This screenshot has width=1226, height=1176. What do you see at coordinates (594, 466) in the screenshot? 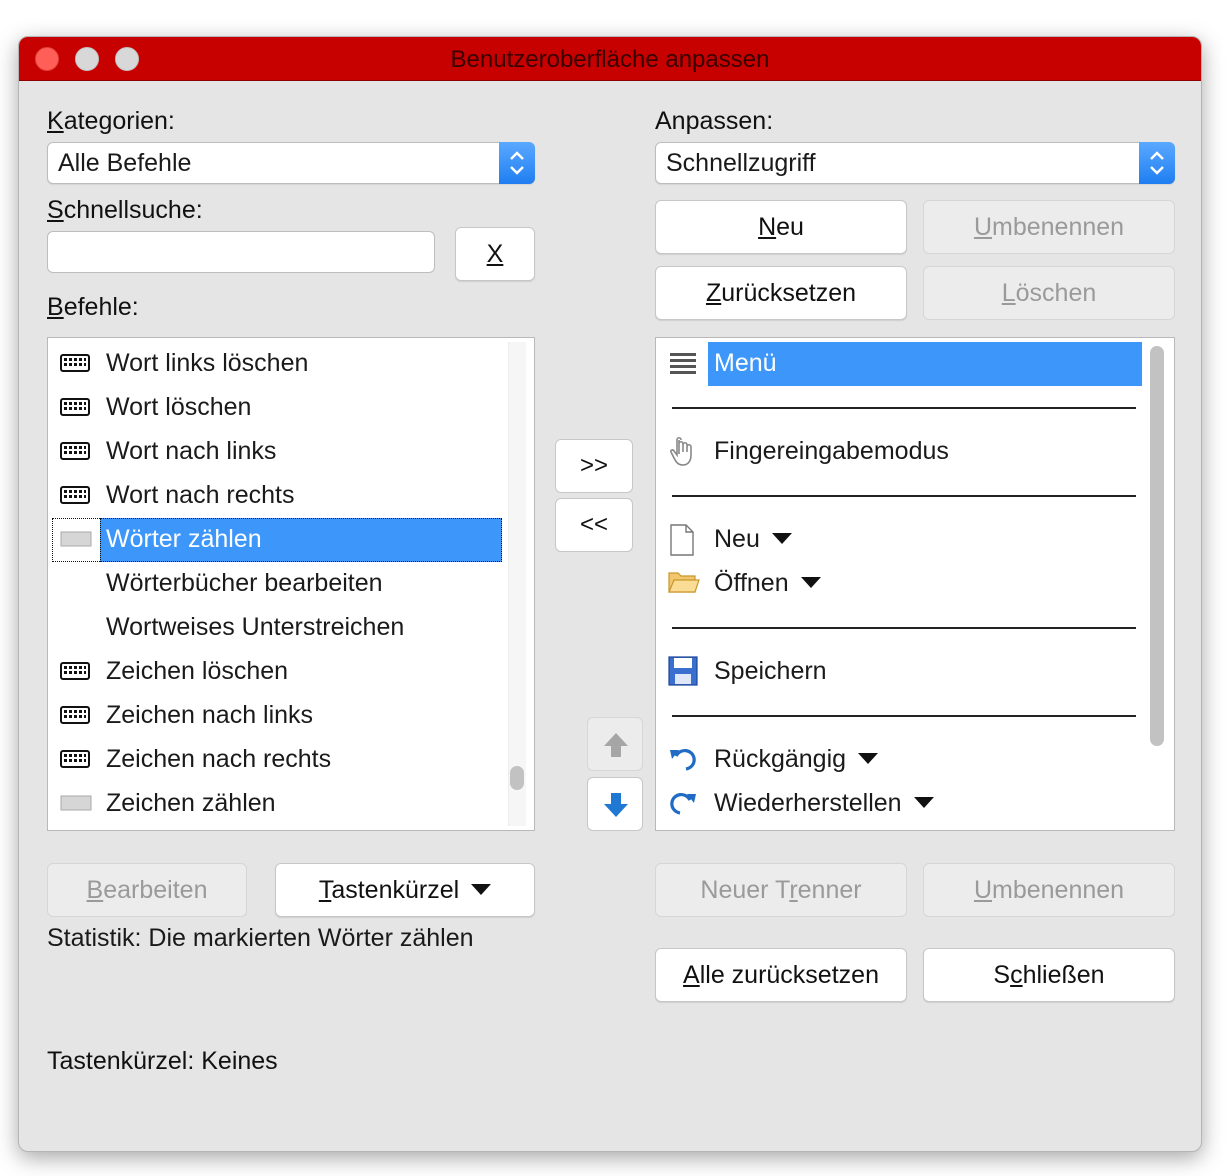
I see `add-to-toolbar-button: >>` at bounding box center [594, 466].